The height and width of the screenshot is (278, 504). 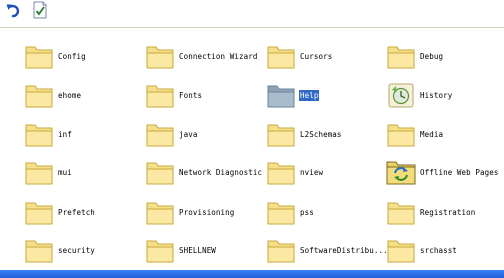 What do you see at coordinates (436, 95) in the screenshot?
I see `folder-label: History` at bounding box center [436, 95].